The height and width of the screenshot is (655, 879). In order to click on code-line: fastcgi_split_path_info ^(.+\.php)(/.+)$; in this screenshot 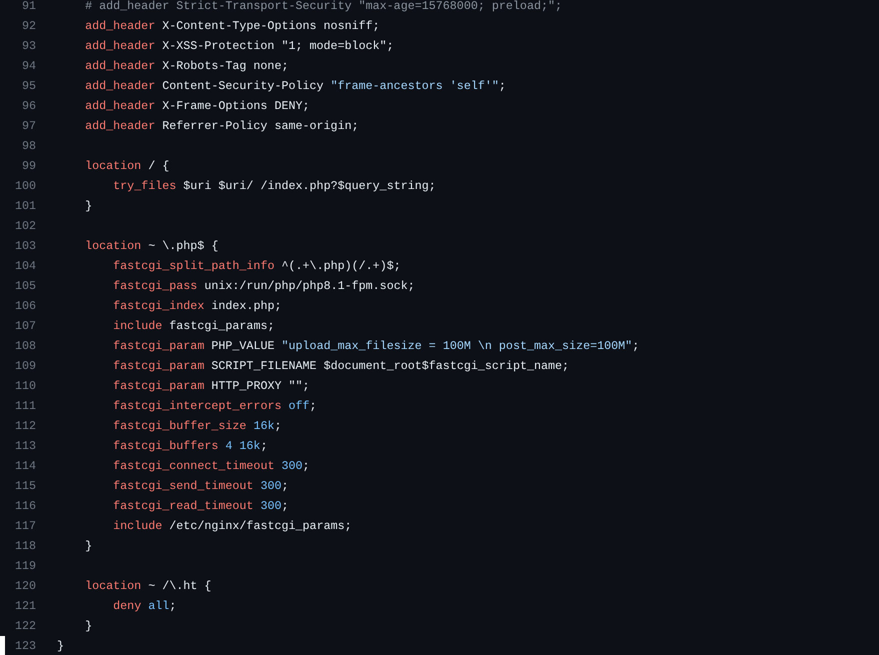, I will do `click(256, 266)`.